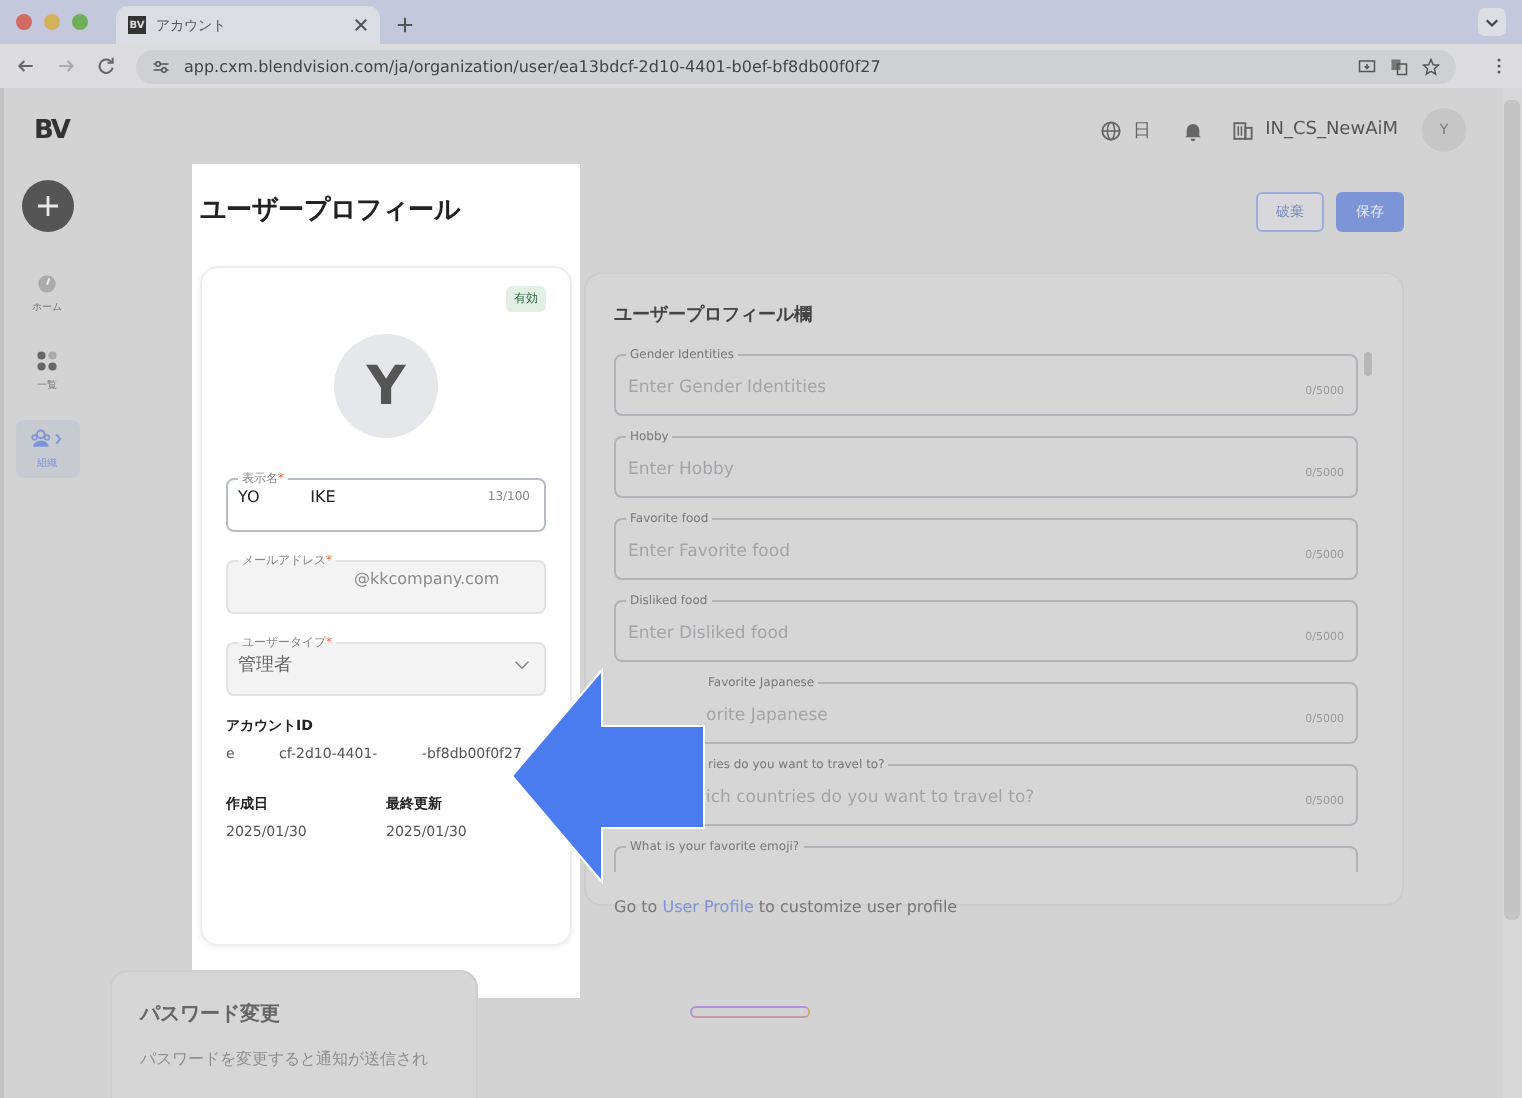 This screenshot has height=1098, width=1522. What do you see at coordinates (708, 907) in the screenshot?
I see `user-profile-link: User Profile` at bounding box center [708, 907].